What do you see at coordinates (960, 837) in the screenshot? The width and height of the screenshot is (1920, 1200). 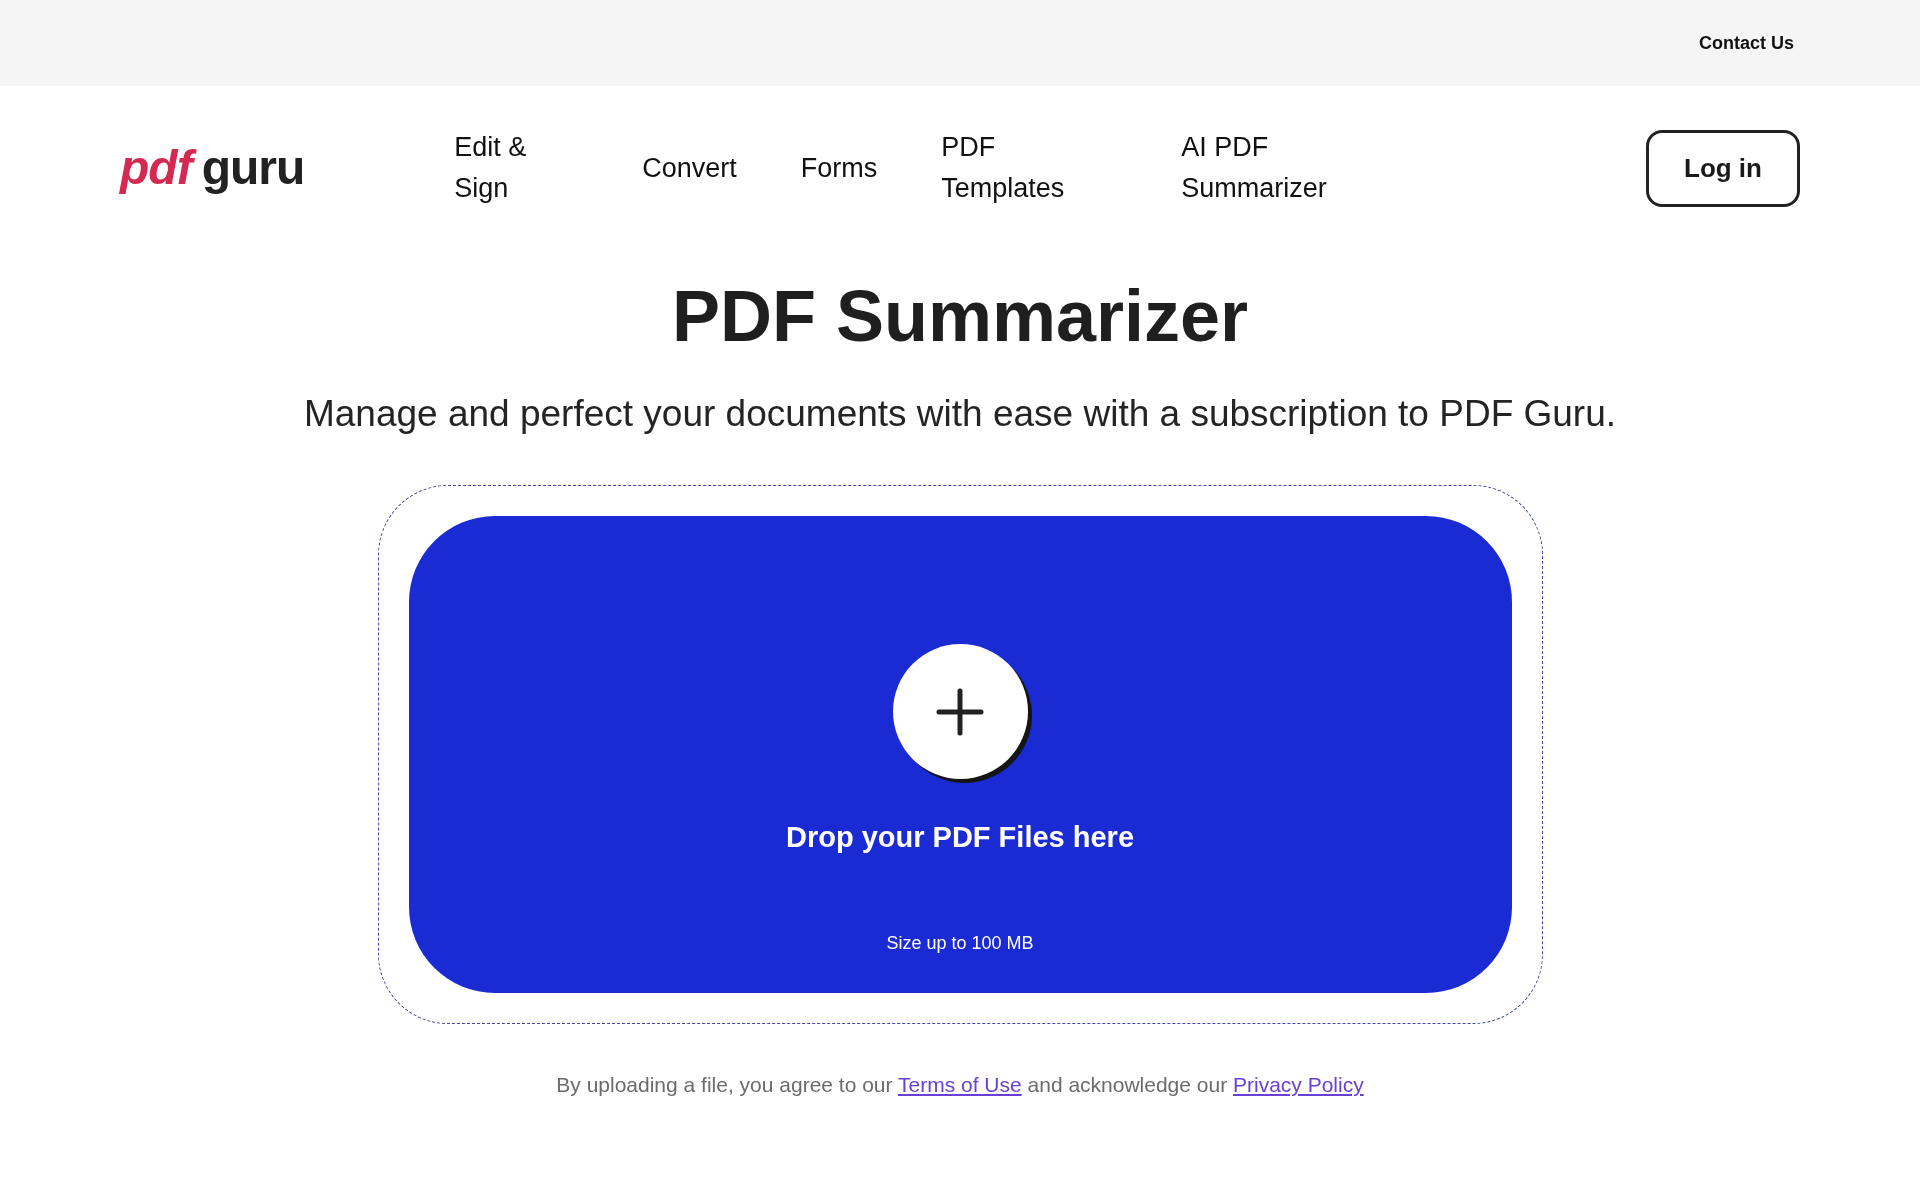 I see `drop-files-text: Drop your PDF Files here` at bounding box center [960, 837].